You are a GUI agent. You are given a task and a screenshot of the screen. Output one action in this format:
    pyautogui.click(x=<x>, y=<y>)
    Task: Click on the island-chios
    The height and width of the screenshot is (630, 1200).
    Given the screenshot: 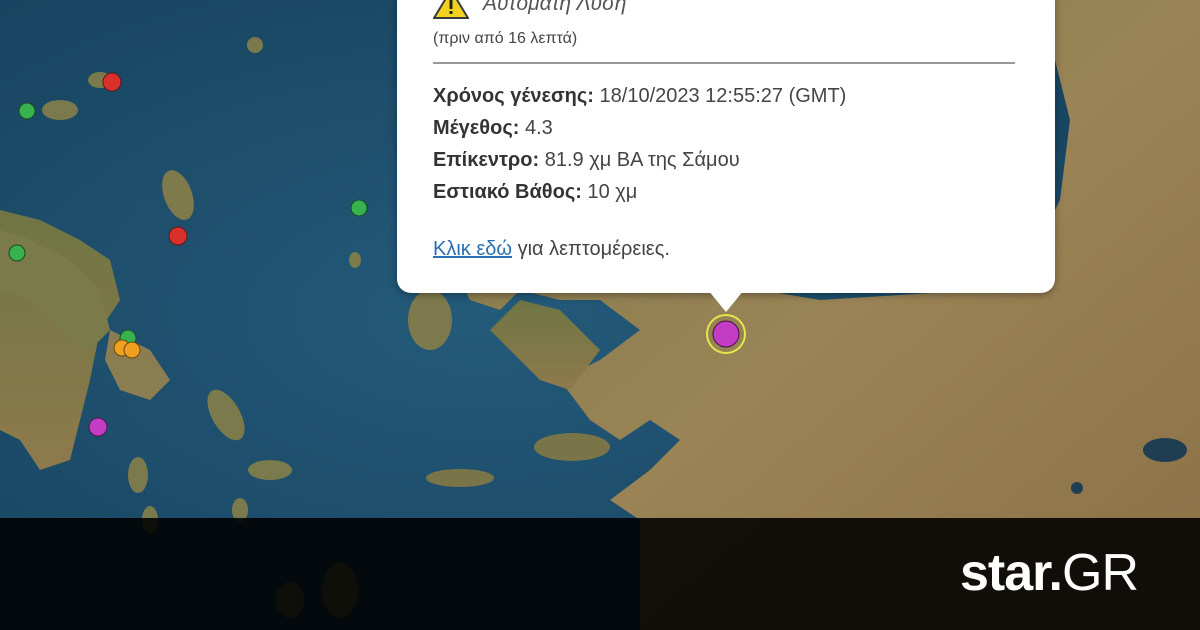 What is the action you would take?
    pyautogui.click(x=430, y=320)
    